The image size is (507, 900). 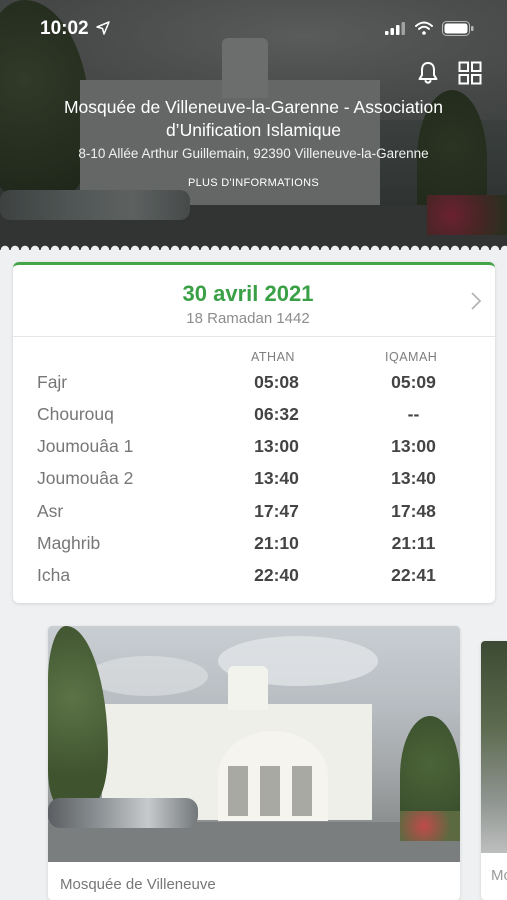 What do you see at coordinates (413, 382) in the screenshot?
I see `iqamah-time: 05:09` at bounding box center [413, 382].